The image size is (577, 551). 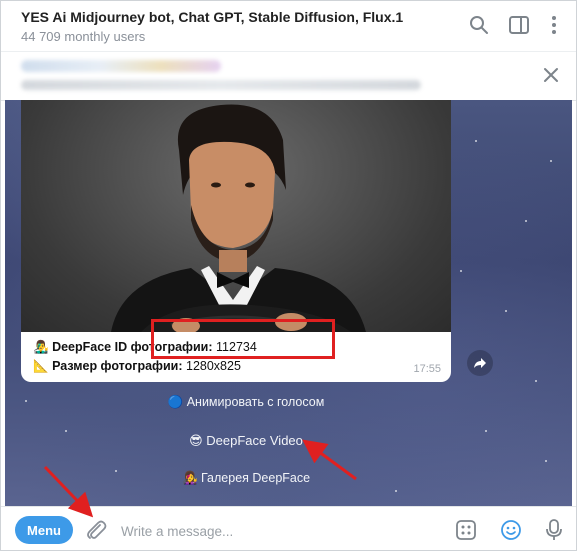 What do you see at coordinates (221, 85) in the screenshot?
I see `pinned-text-blurred` at bounding box center [221, 85].